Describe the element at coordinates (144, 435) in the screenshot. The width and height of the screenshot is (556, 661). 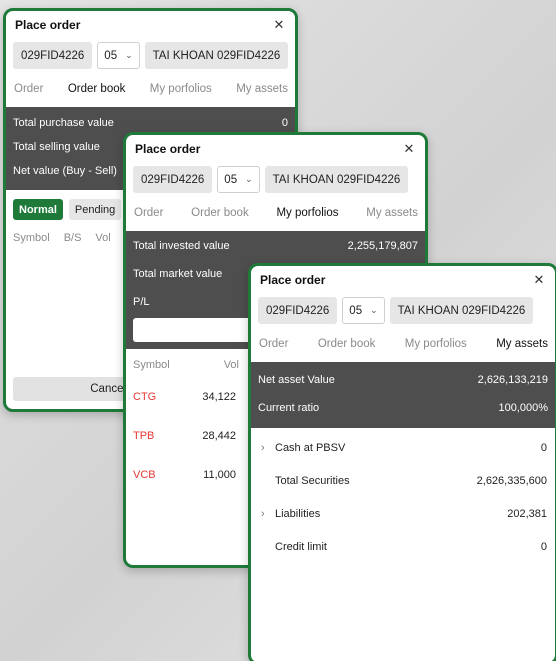
I see `symbol-cell: TPB` at that location.